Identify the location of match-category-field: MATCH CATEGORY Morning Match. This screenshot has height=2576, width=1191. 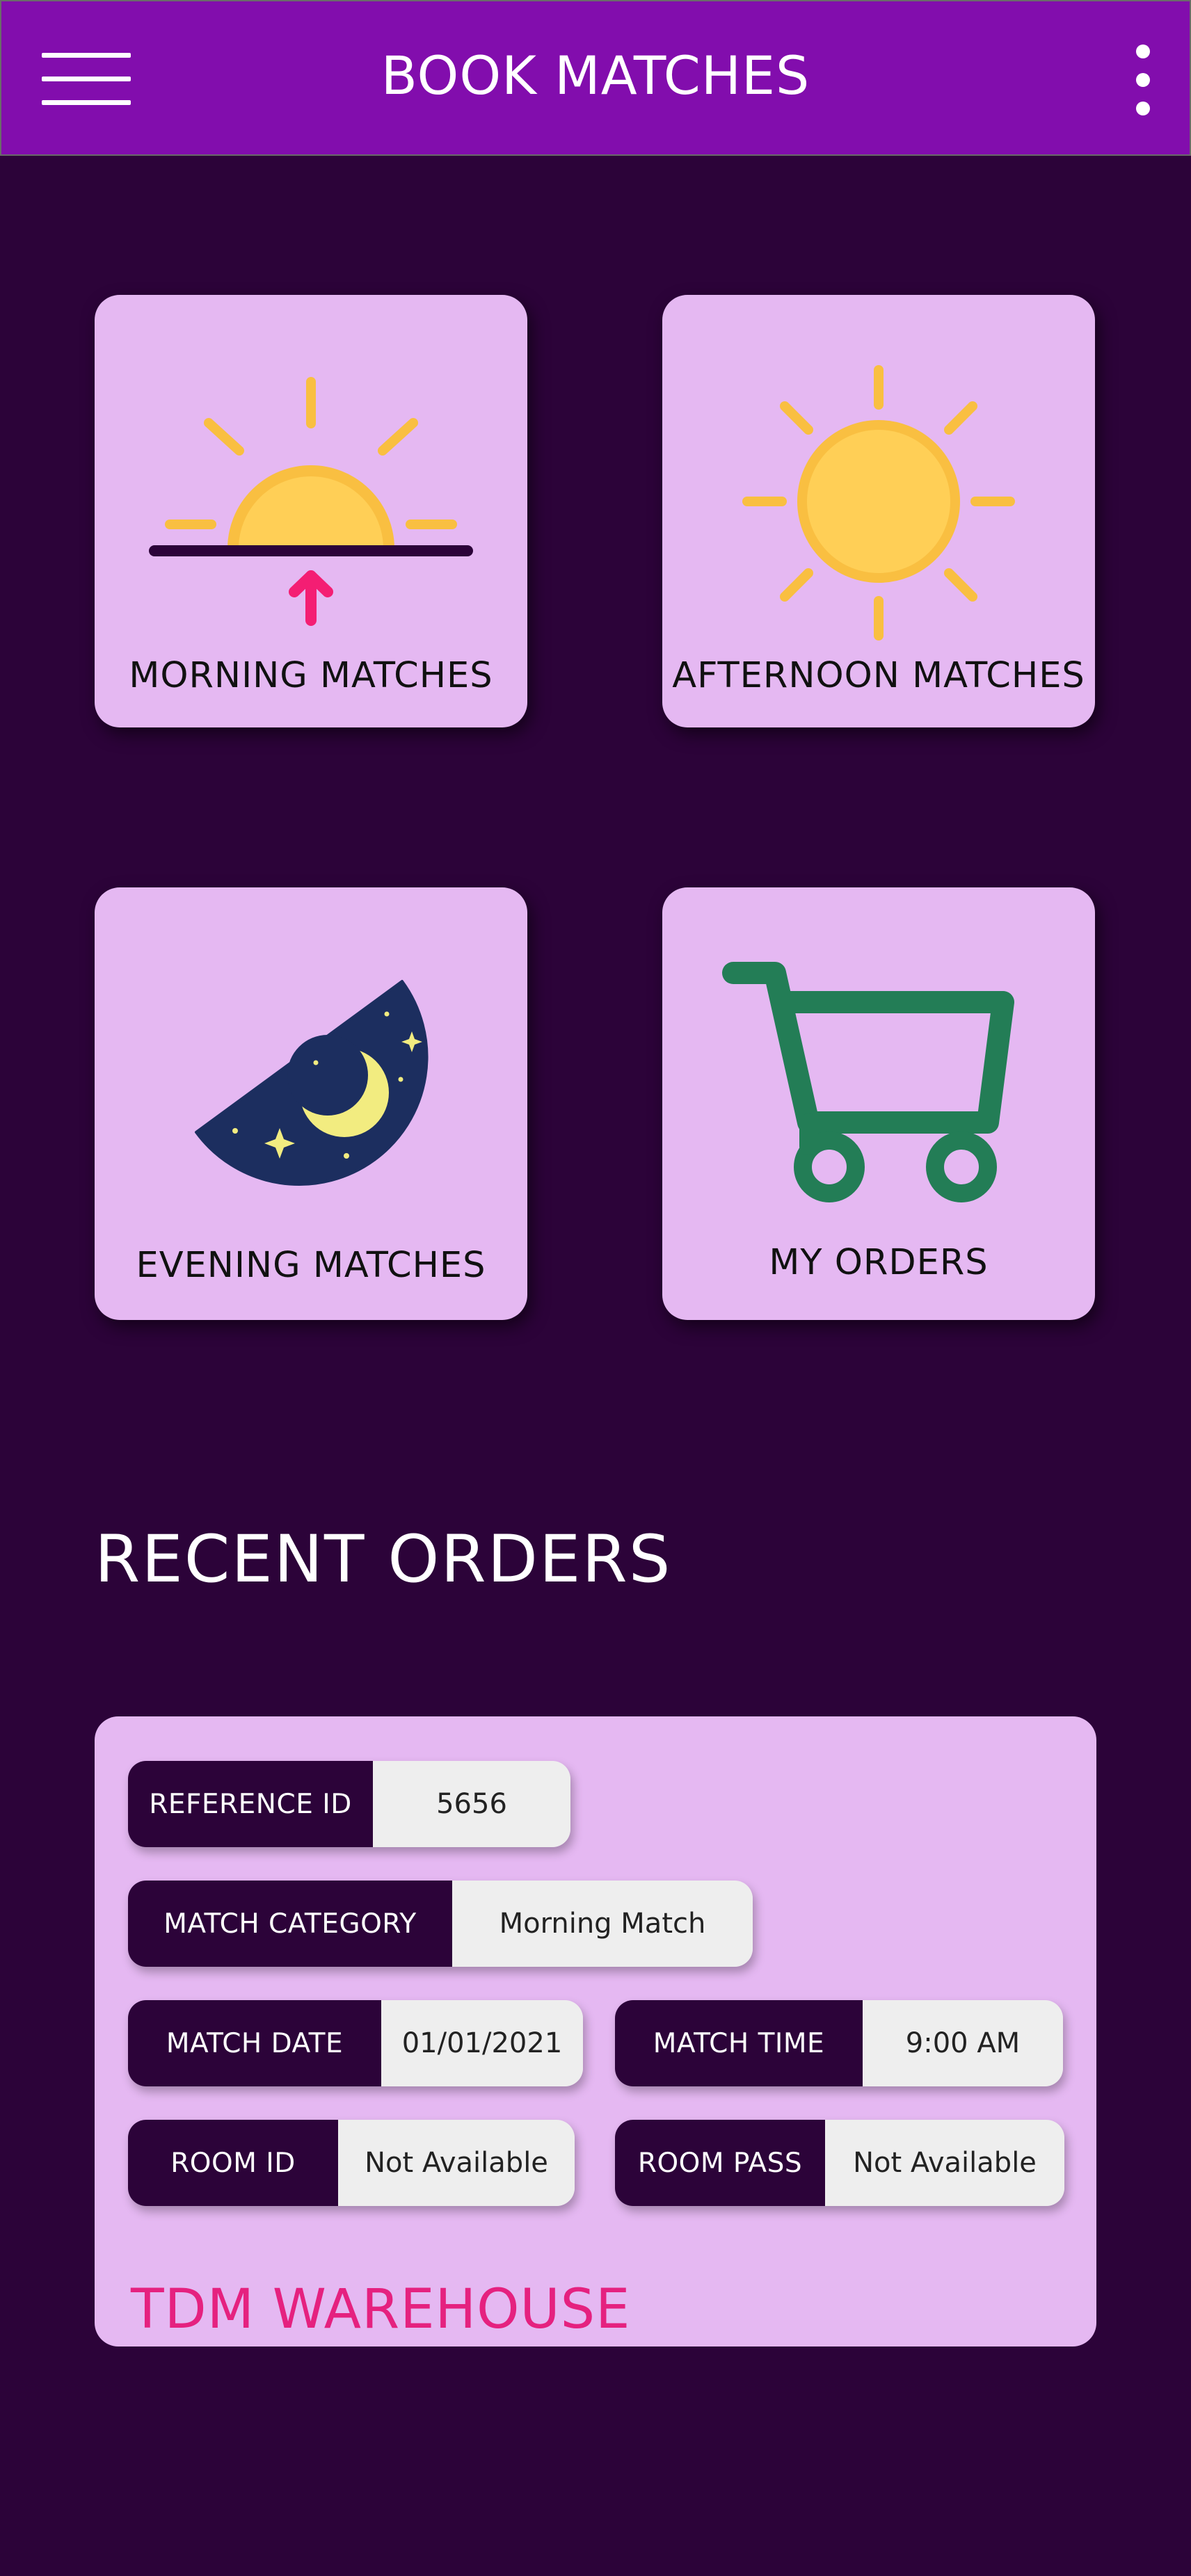
(441, 1924).